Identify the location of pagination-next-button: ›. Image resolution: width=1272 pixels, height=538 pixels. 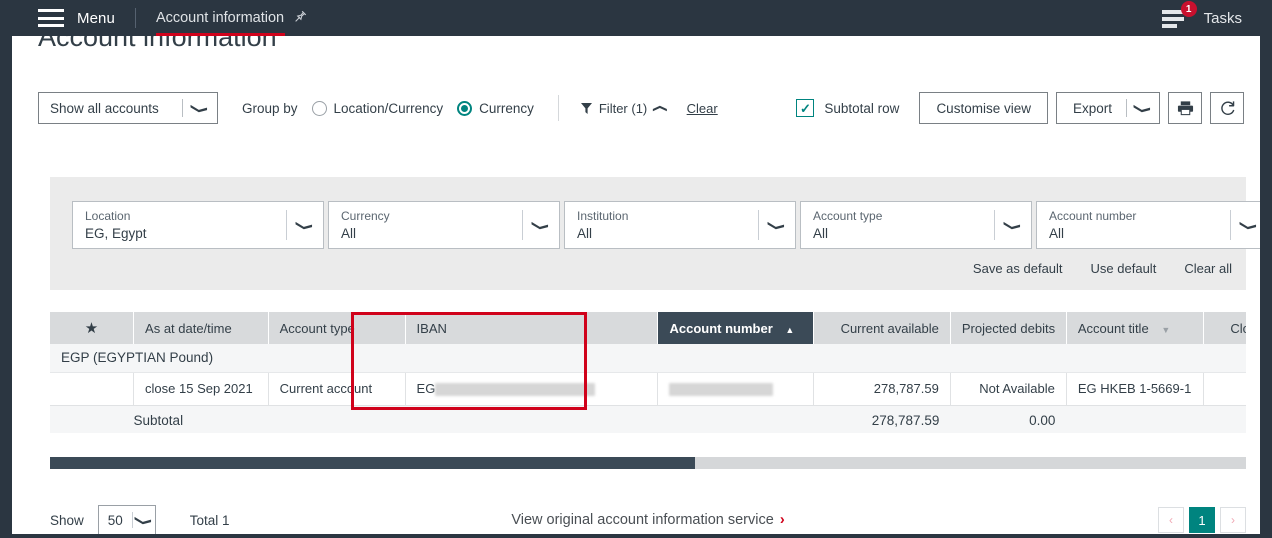
(1233, 520).